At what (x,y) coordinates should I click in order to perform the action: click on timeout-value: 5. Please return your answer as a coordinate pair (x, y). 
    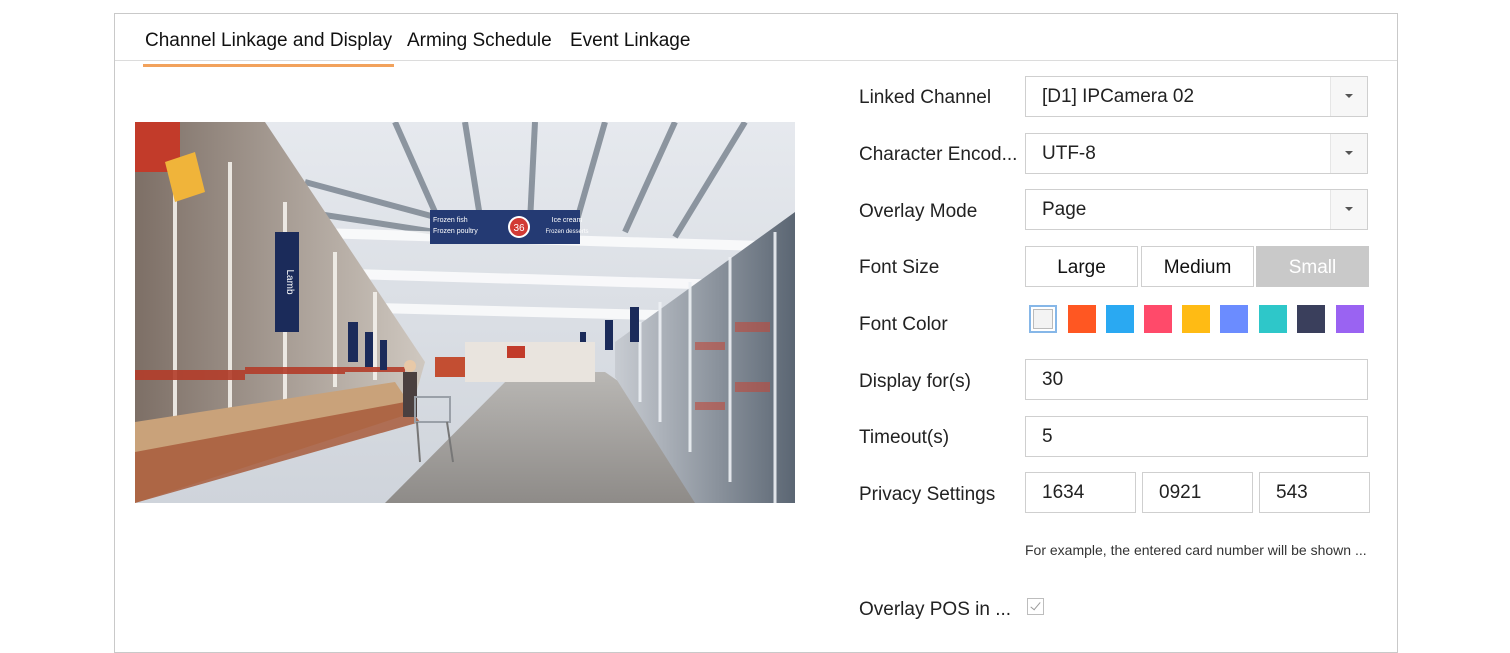
    Looking at the image, I should click on (1047, 436).